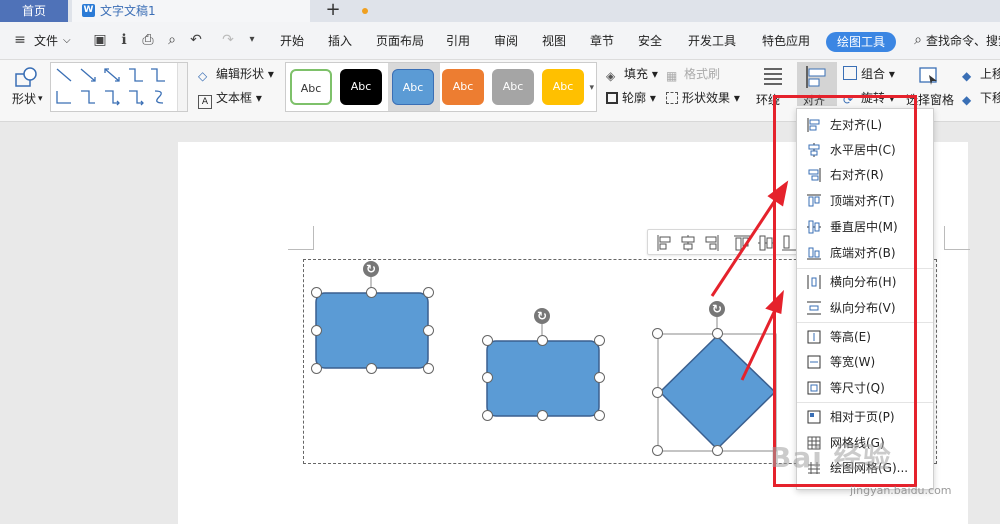  What do you see at coordinates (901, 490) in the screenshot?
I see `watermark-url: jingyan.baidu.com` at bounding box center [901, 490].